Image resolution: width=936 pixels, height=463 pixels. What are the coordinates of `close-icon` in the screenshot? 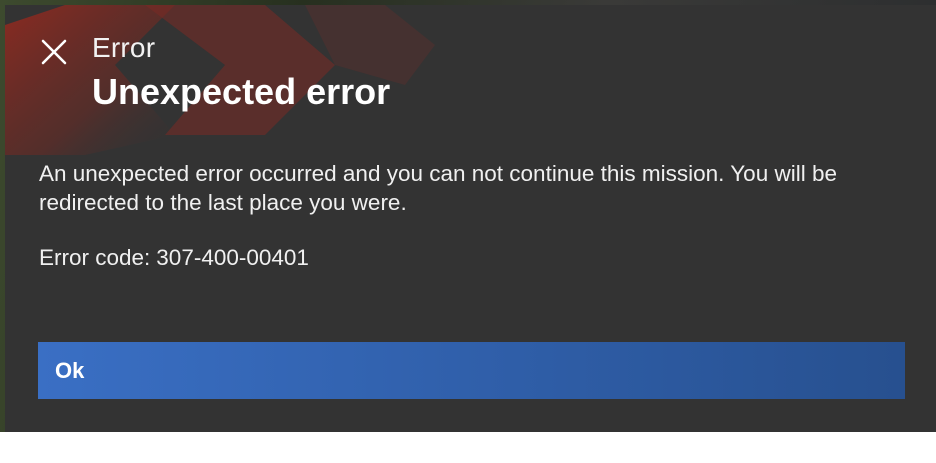 It's located at (54, 52).